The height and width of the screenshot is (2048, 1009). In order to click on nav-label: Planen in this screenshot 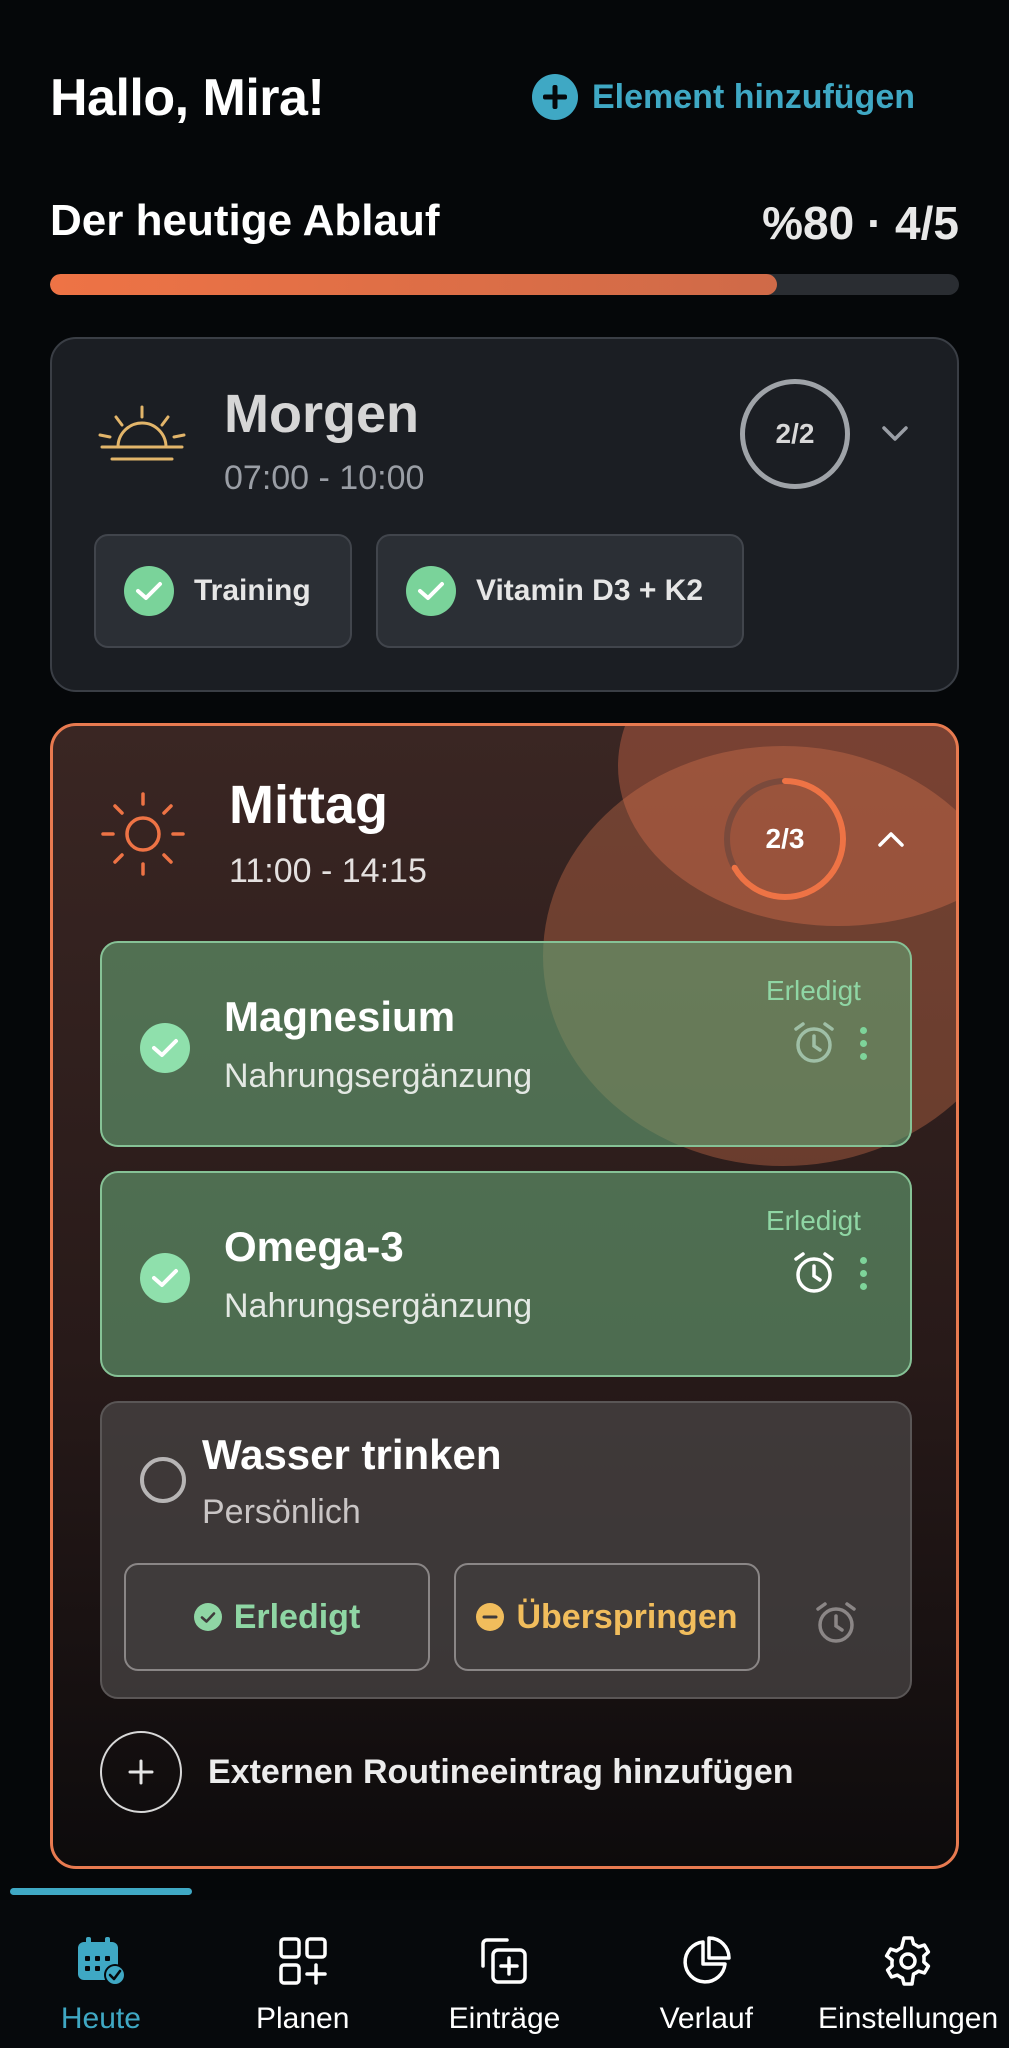, I will do `click(302, 2018)`.